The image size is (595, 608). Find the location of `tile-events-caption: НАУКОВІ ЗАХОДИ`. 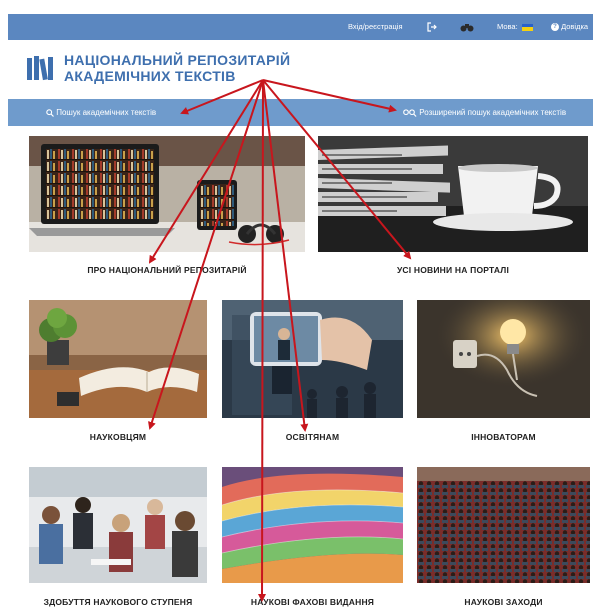

tile-events-caption: НАУКОВІ ЗАХОДИ is located at coordinates (503, 602).